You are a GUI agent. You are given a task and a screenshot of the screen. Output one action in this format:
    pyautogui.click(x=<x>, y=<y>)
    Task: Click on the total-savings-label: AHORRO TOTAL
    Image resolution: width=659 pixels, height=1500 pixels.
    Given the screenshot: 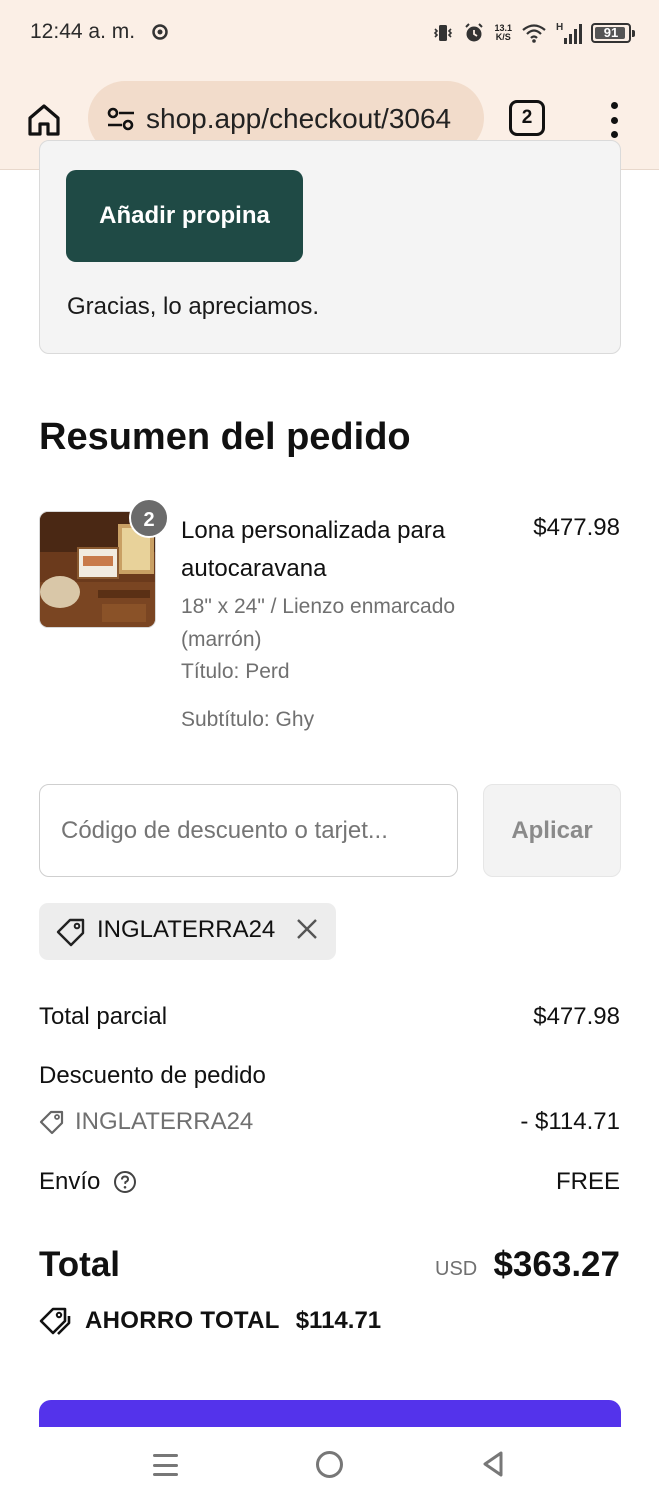 What is the action you would take?
    pyautogui.click(x=182, y=1320)
    